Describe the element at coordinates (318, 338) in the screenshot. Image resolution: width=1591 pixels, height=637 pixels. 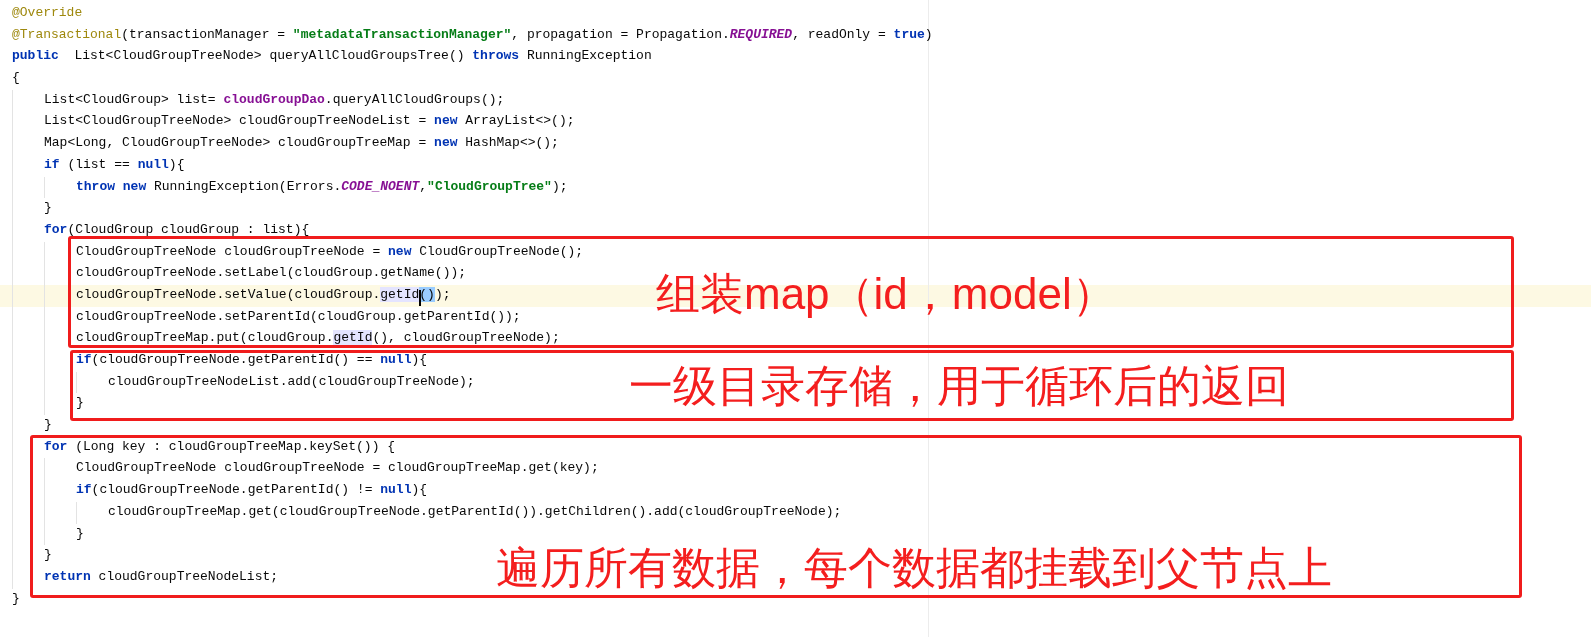
I see `code-line: cloudGroupTreeMap.put(cloudGroup.getId(), cloudGroupTreeNode);` at that location.